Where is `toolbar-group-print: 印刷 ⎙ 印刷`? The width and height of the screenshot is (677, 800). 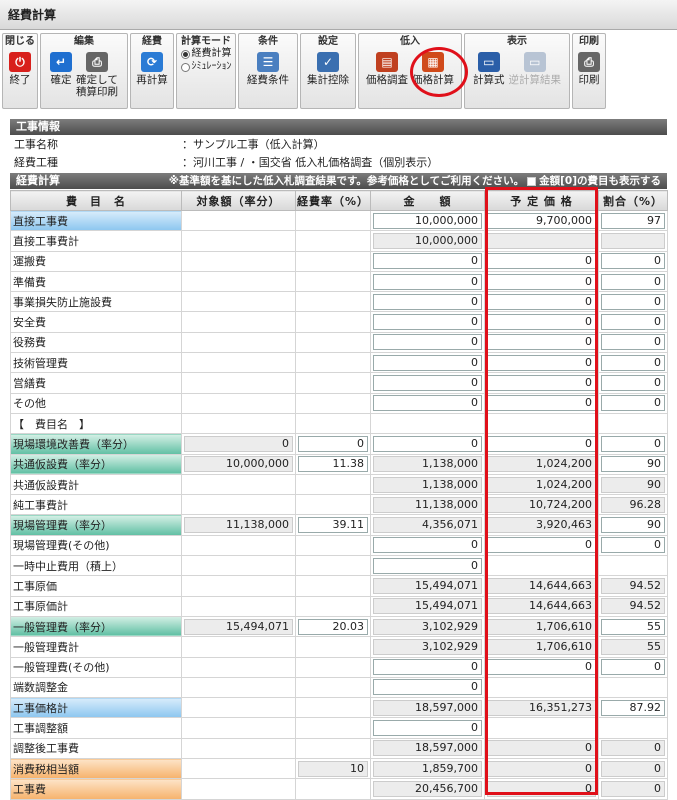 toolbar-group-print: 印刷 ⎙ 印刷 is located at coordinates (589, 71).